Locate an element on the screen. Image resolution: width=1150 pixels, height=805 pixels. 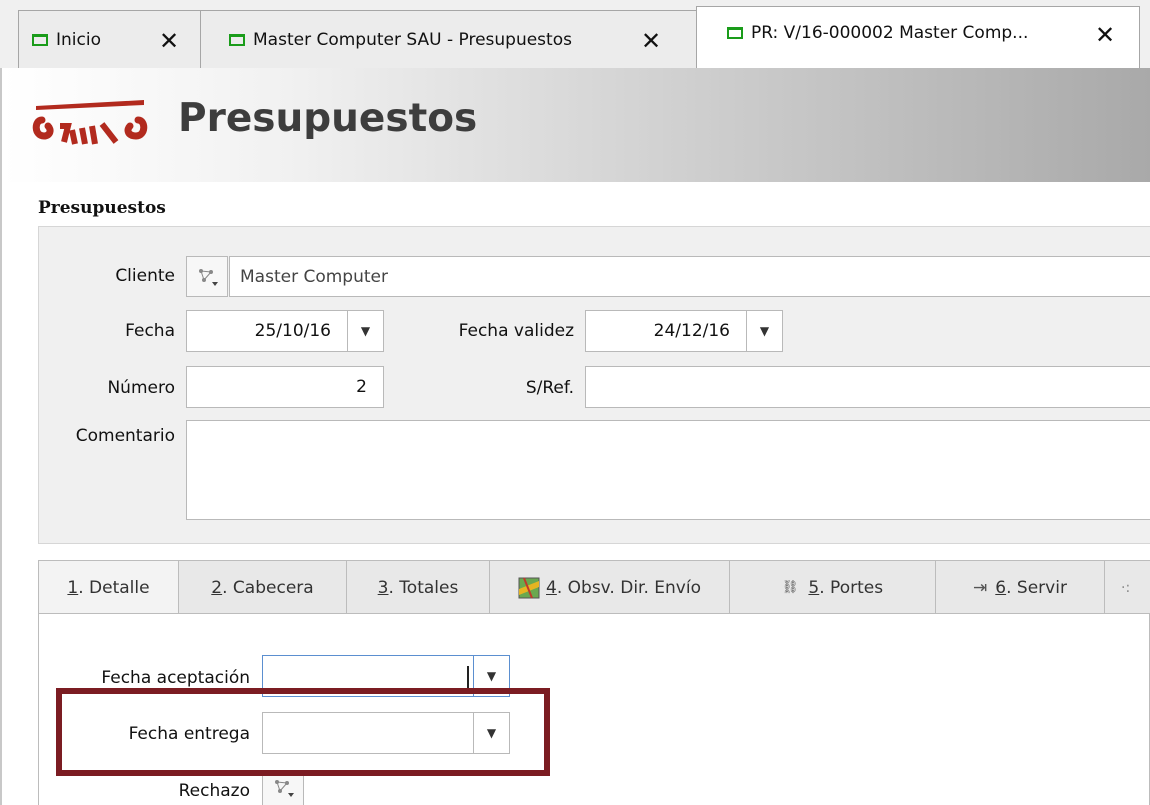
tab-cabecera-label: 2. Cabecera is located at coordinates (262, 587).